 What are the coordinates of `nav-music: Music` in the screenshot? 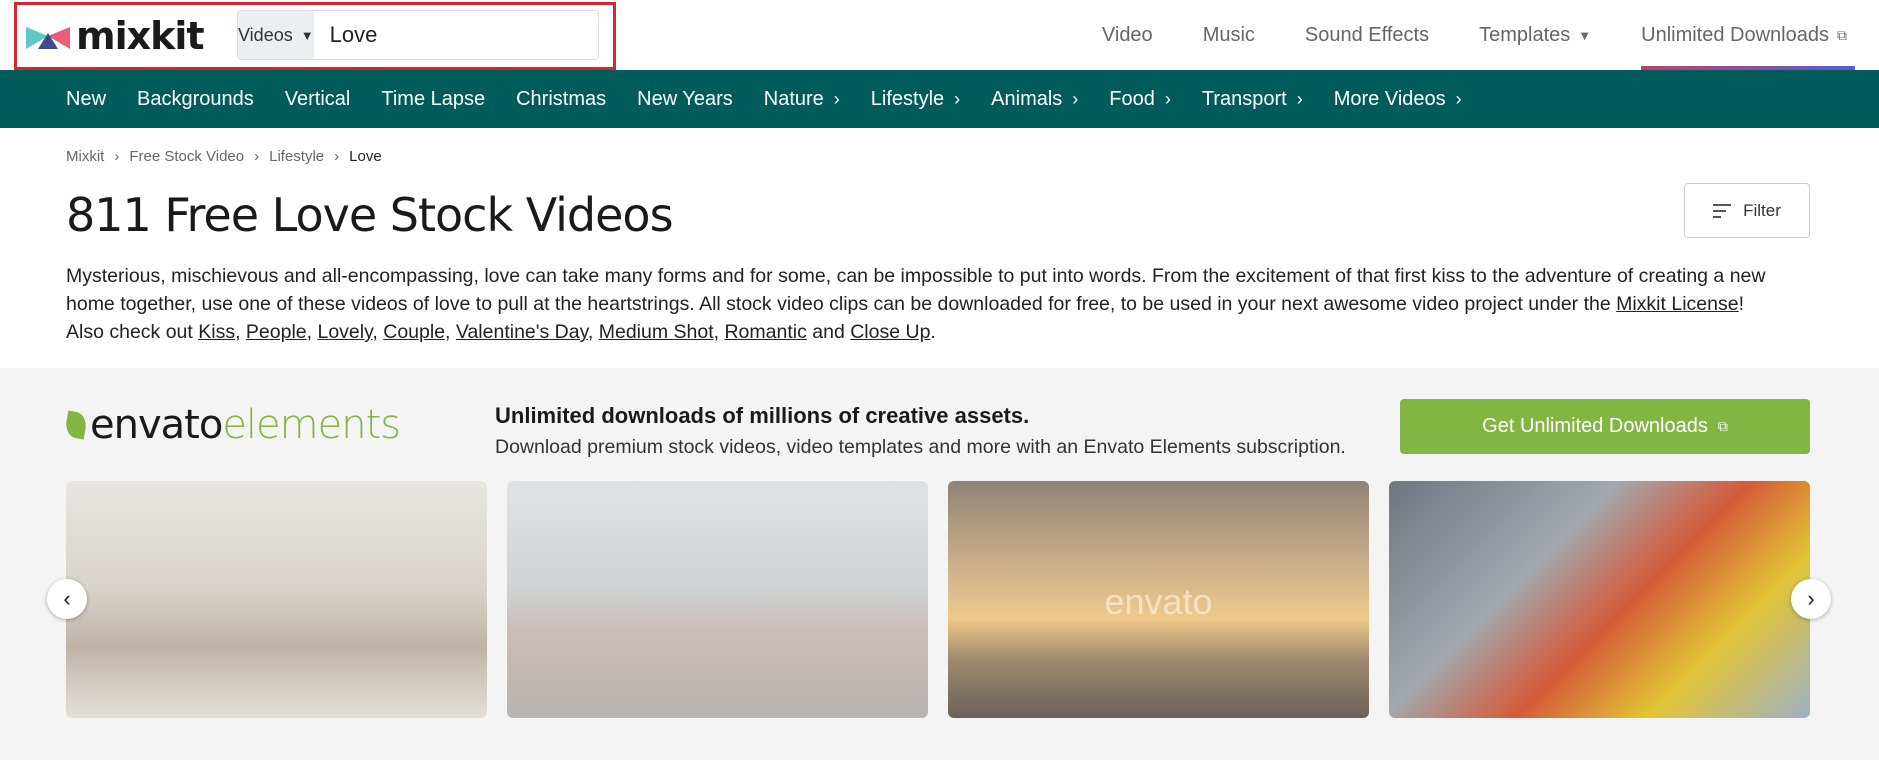 It's located at (1229, 35).